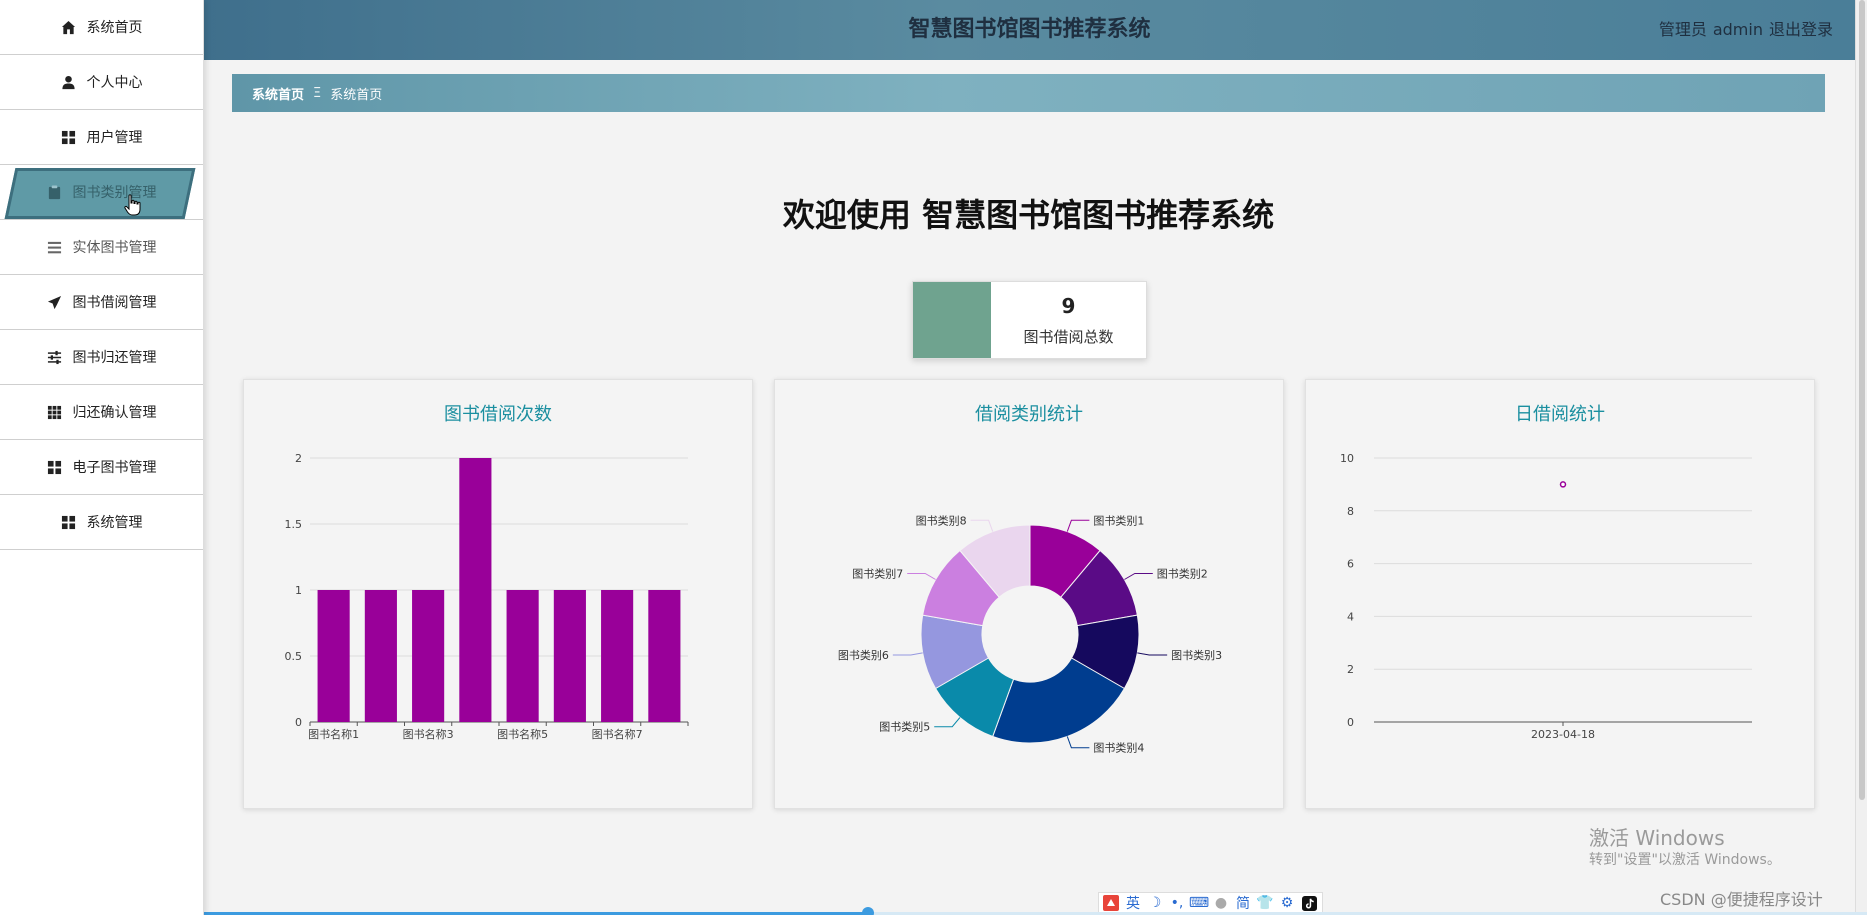 The height and width of the screenshot is (915, 1867). What do you see at coordinates (617, 734) in the screenshot?
I see `x-tick-label: 图书名称7` at bounding box center [617, 734].